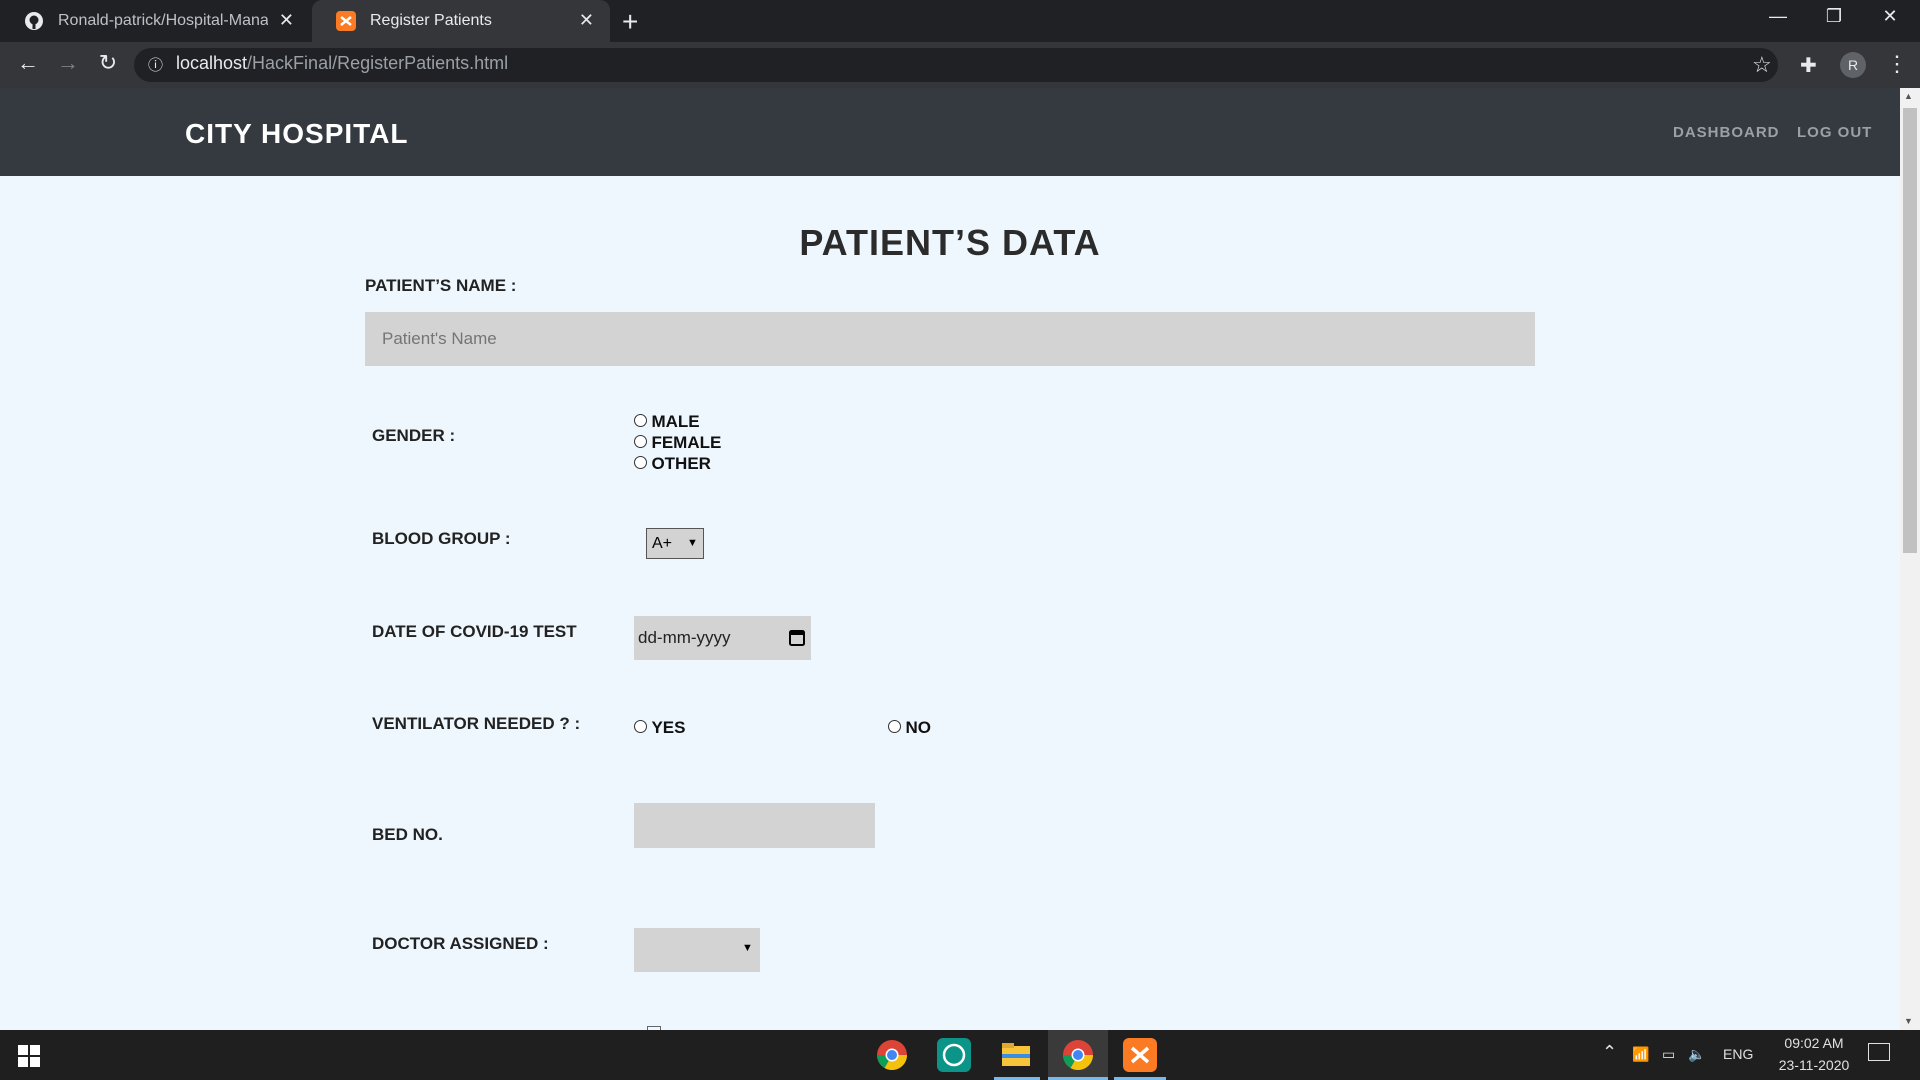  Describe the element at coordinates (1834, 16) in the screenshot. I see `restore-icon: ❐` at that location.